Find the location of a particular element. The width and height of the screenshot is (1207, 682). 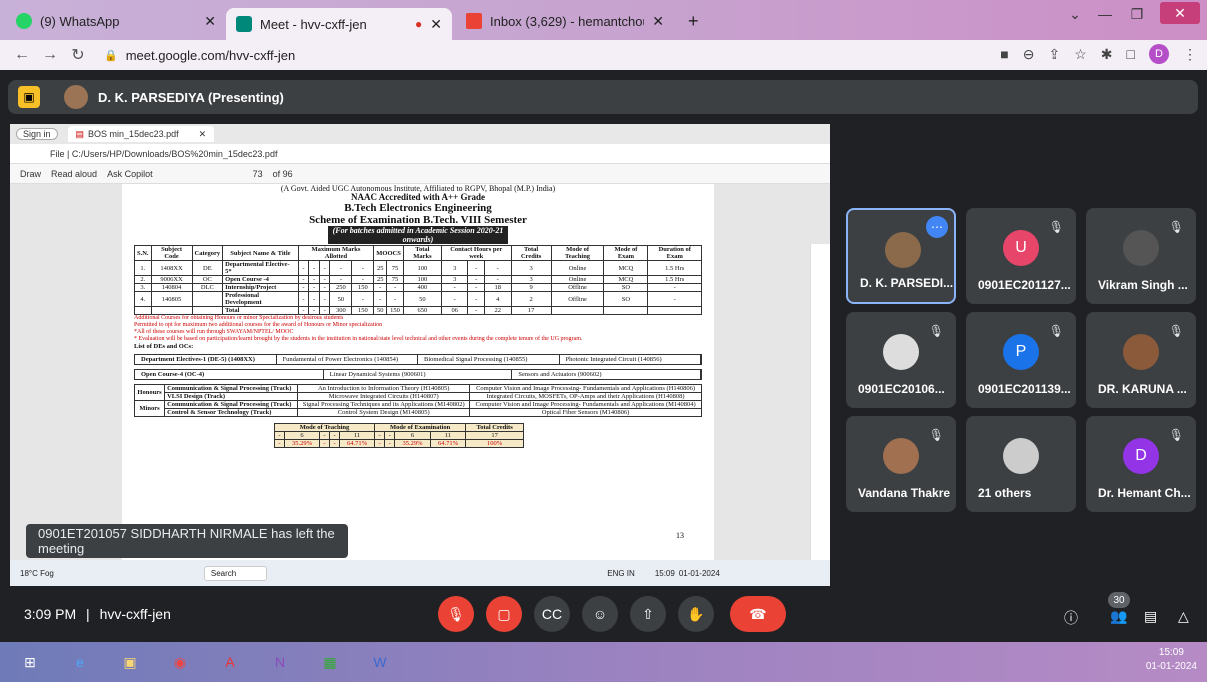

shared-search-box: Search is located at coordinates (235, 573).